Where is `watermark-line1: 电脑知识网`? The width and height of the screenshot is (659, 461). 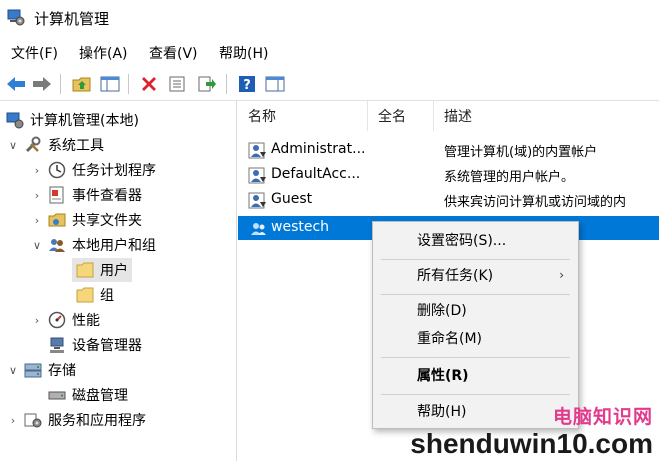
watermark-line1: 电脑知识网 is located at coordinates (602, 417).